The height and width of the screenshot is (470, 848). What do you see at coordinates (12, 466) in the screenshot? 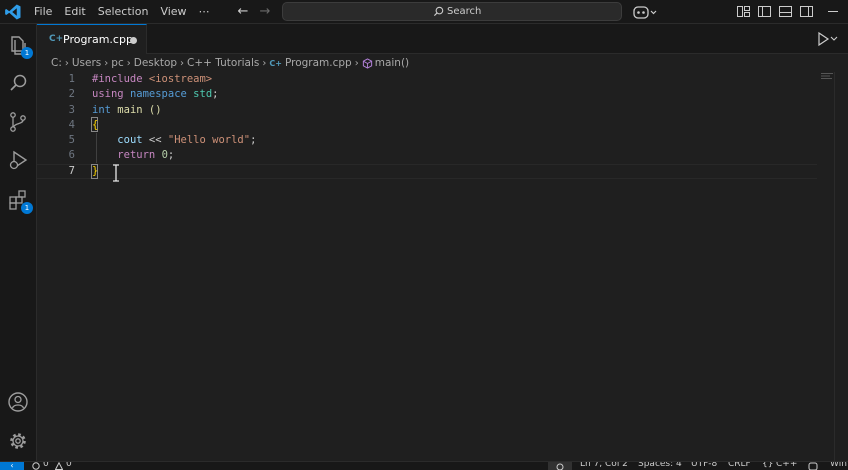
I see `remote-indicator-icon: ‹` at bounding box center [12, 466].